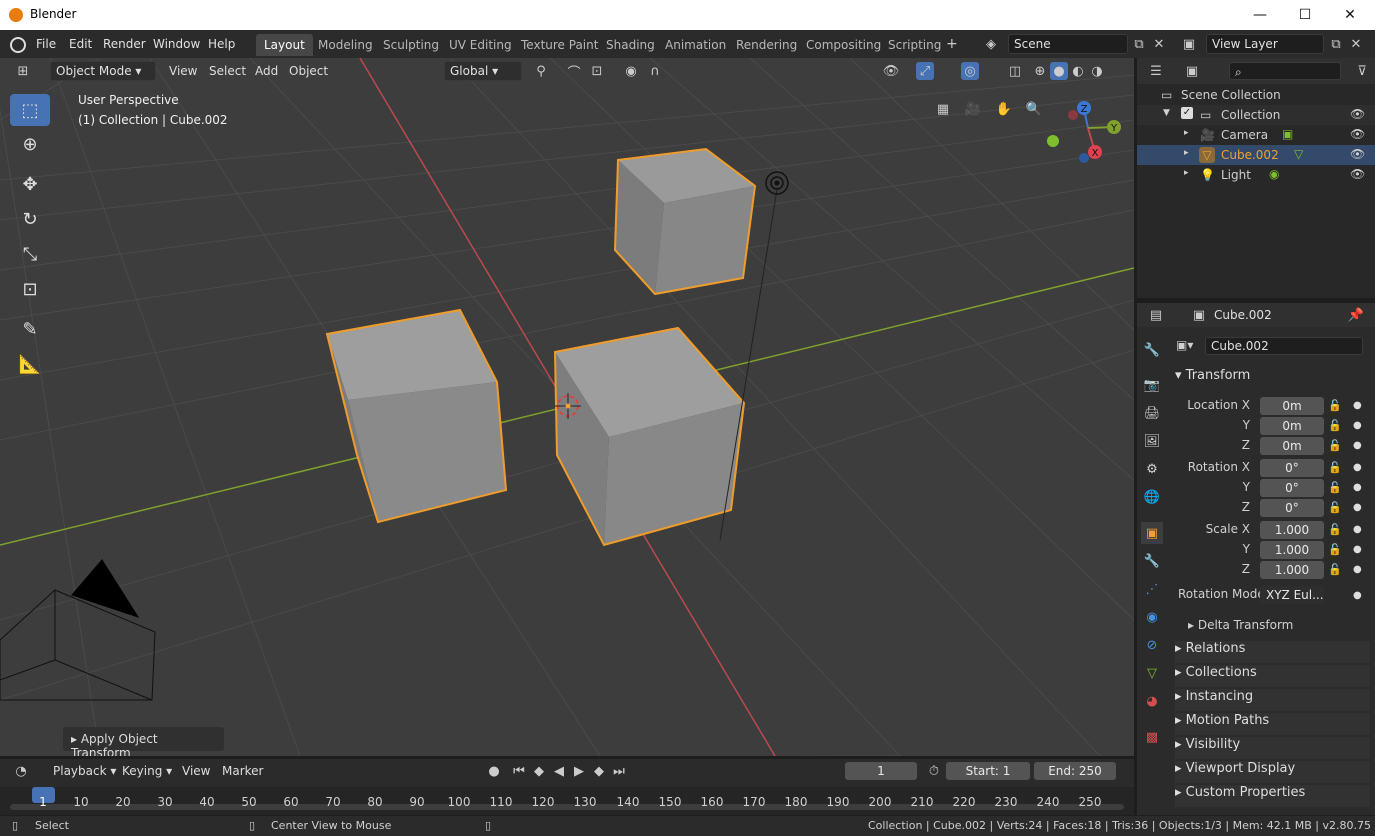 The width and height of the screenshot is (1375, 836). I want to click on expand-arrow-icon: ▸, so click(1186, 133).